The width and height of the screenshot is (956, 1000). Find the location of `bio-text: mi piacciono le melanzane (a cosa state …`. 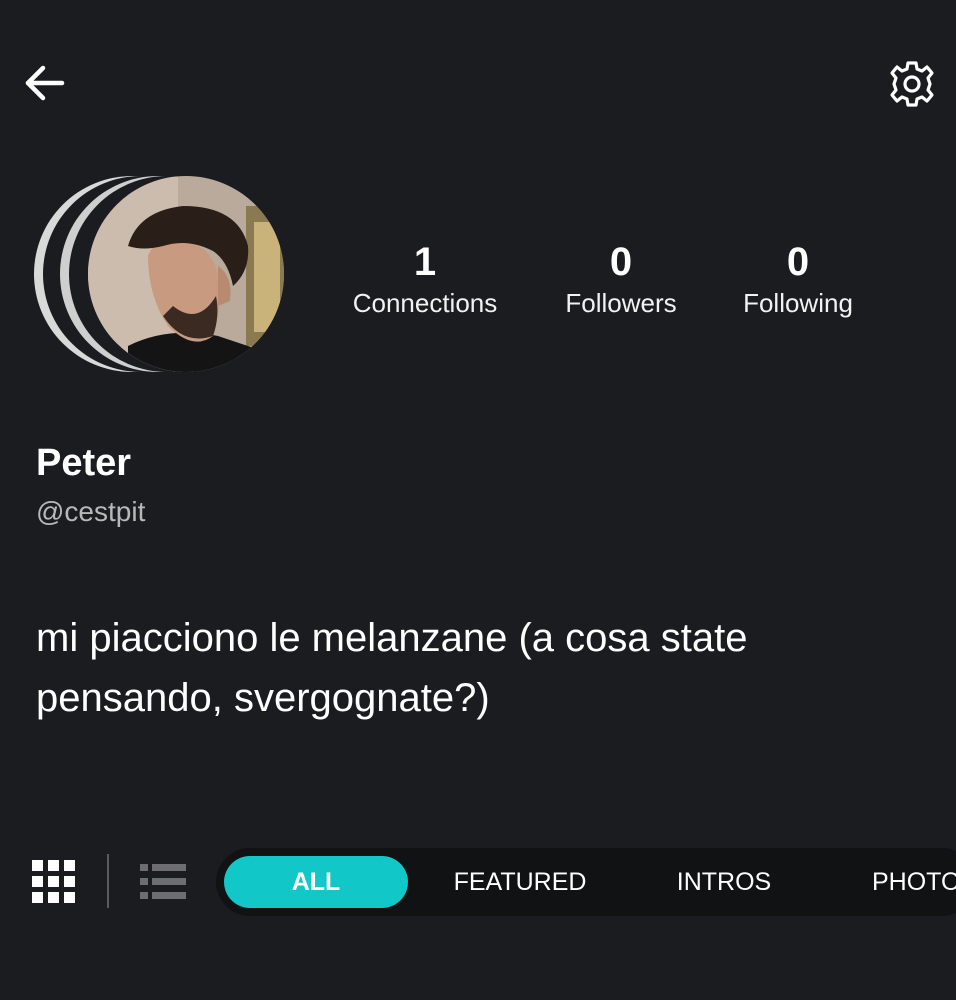

bio-text: mi piacciono le melanzane (a cosa state … is located at coordinates (392, 668).